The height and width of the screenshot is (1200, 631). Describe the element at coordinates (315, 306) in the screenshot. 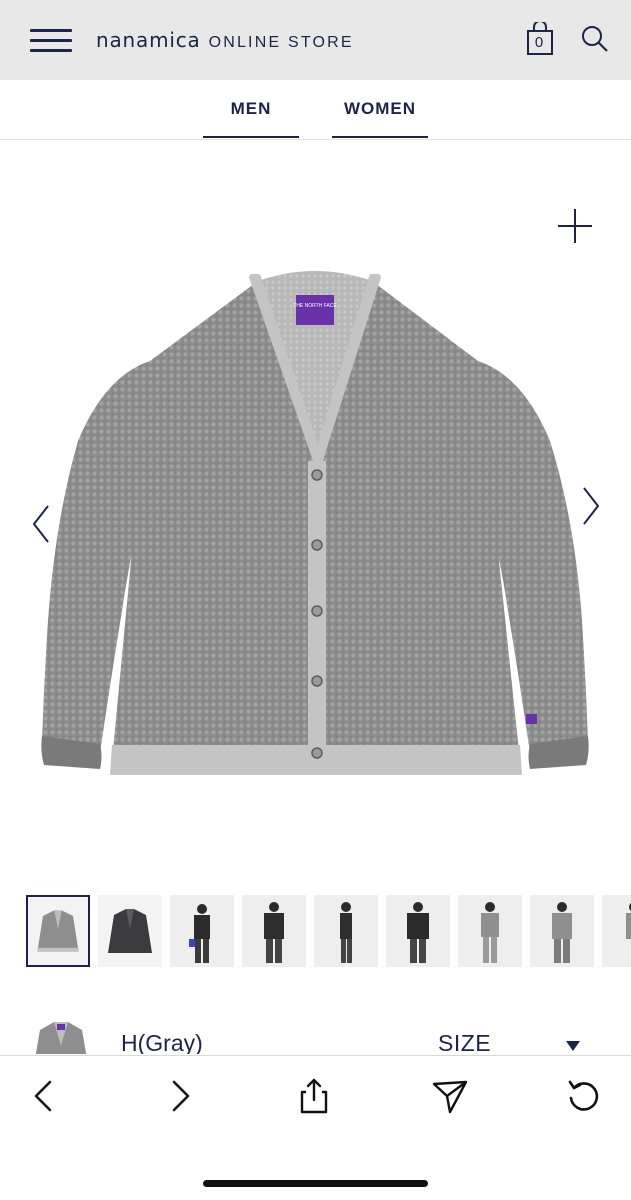

I see `brand-label-text: THE NORTH FACE` at that location.